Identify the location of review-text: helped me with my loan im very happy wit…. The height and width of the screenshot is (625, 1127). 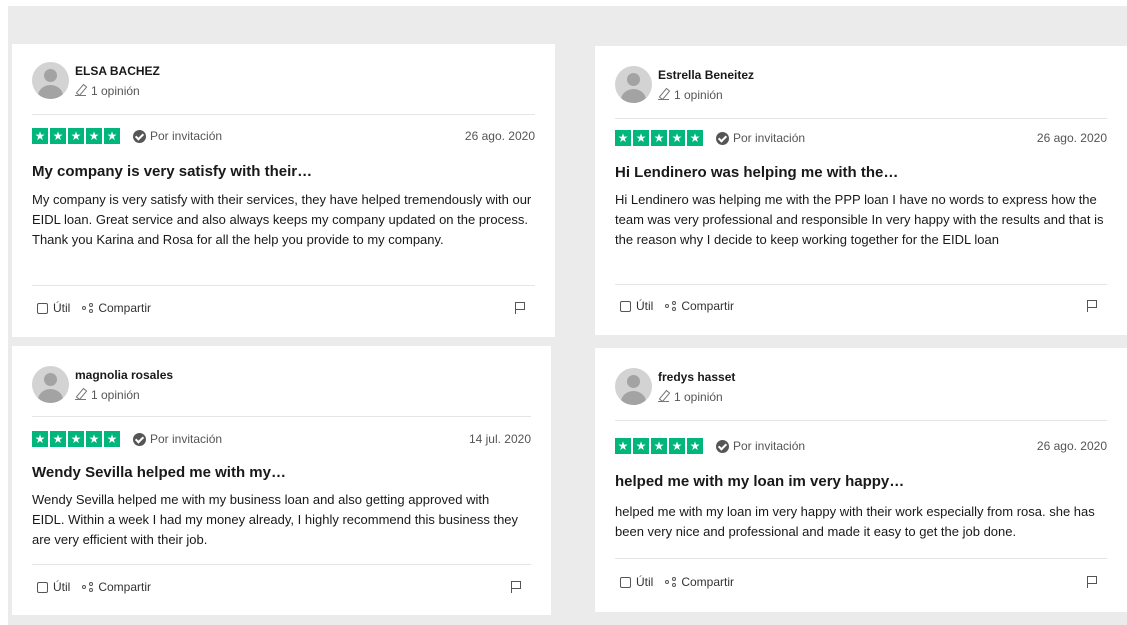
(862, 522).